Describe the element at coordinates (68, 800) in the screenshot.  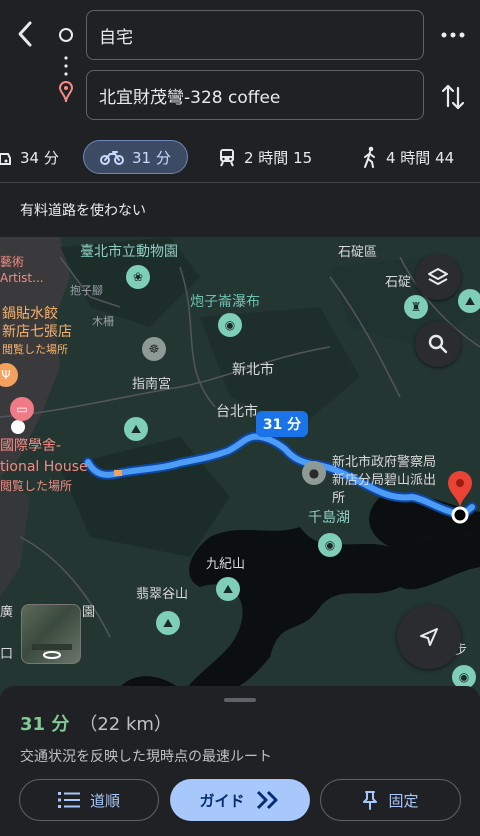
I see `list-icon` at that location.